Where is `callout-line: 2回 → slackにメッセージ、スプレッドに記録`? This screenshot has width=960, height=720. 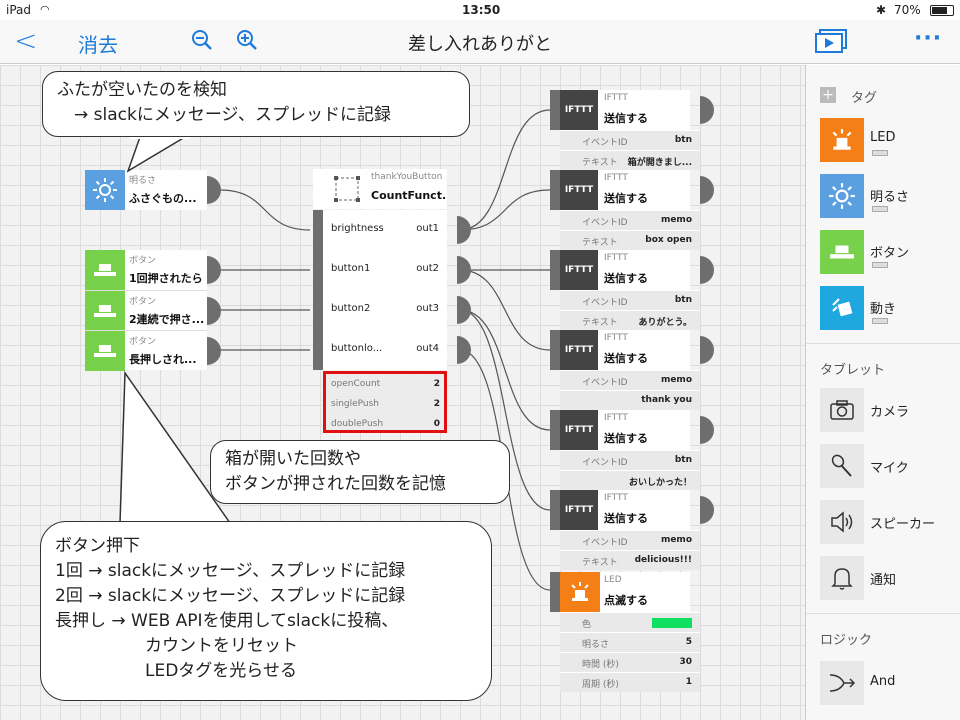 callout-line: 2回 → slackにメッセージ、スプレッドに記録 is located at coordinates (230, 596).